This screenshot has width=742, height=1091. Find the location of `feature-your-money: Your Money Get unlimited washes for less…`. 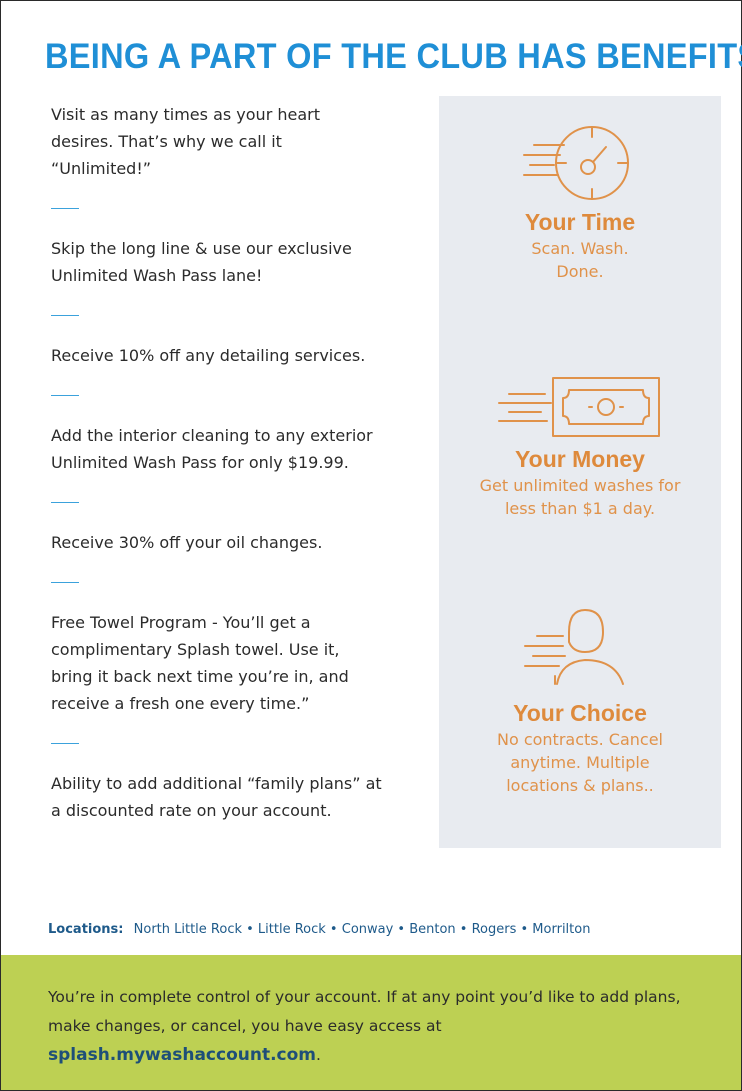

feature-your-money: Your Money Get unlimited washes for less… is located at coordinates (580, 447).